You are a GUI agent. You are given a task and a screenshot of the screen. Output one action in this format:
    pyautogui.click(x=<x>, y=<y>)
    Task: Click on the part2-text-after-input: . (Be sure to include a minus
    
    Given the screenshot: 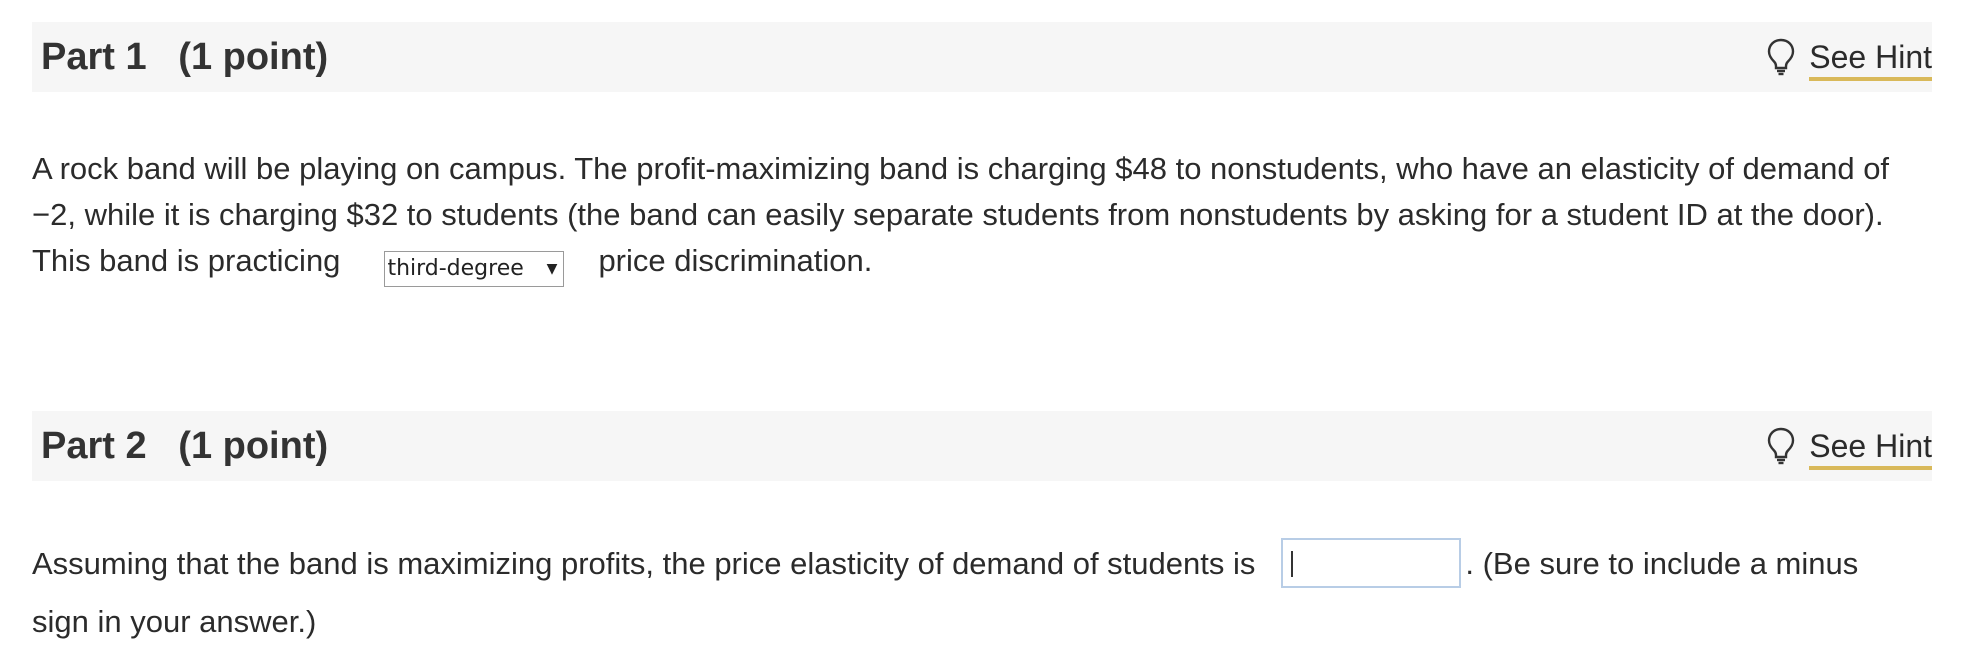 What is the action you would take?
    pyautogui.click(x=1662, y=563)
    